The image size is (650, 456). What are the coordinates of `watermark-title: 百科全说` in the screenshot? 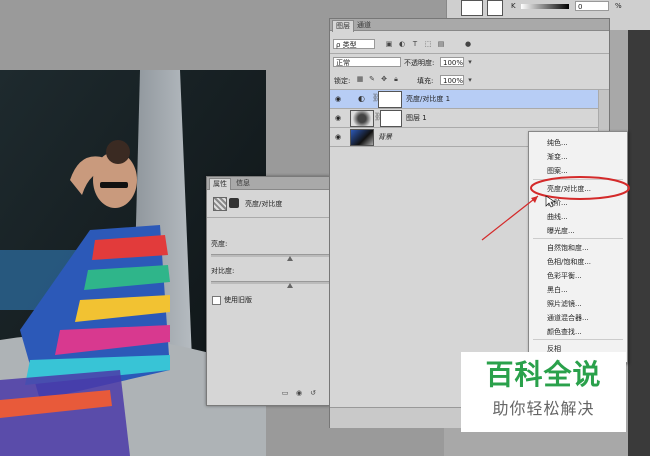 It's located at (543, 374).